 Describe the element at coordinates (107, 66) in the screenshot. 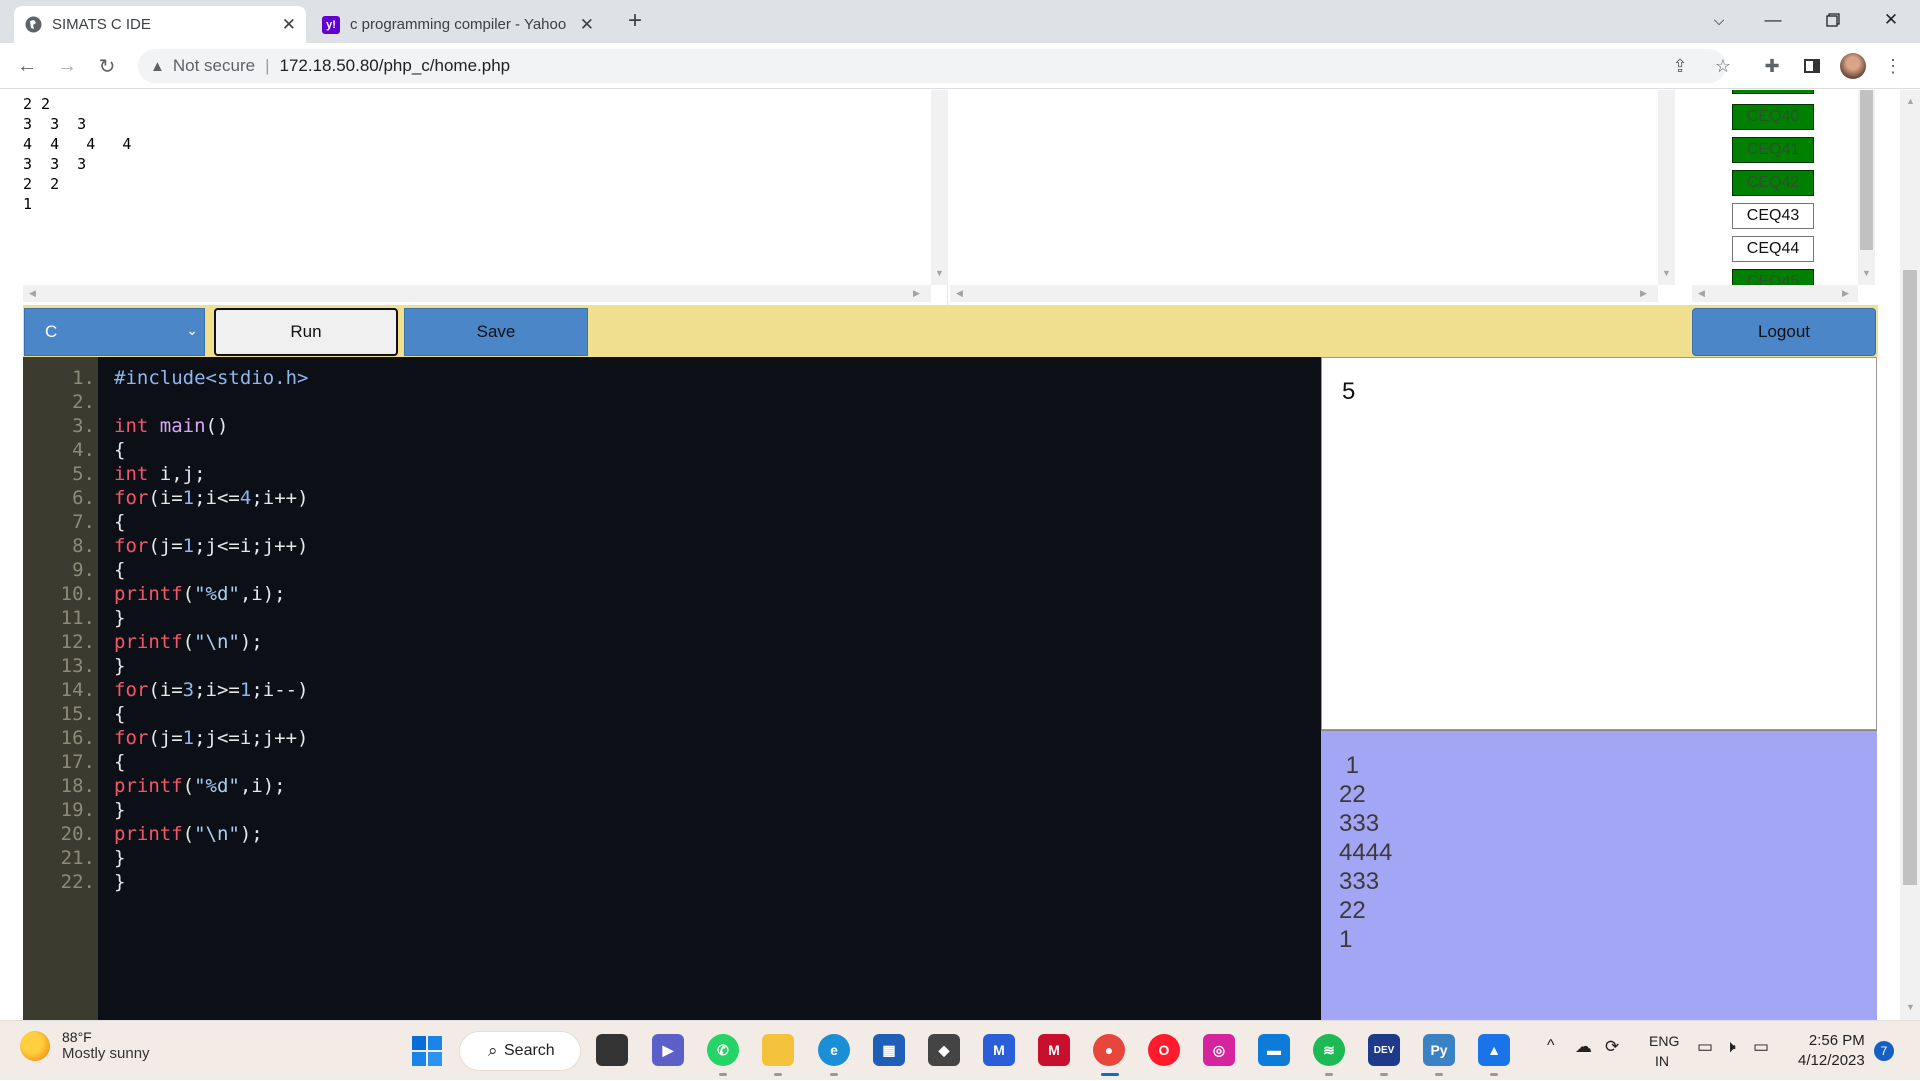

I see `reload-icon: ↻` at that location.